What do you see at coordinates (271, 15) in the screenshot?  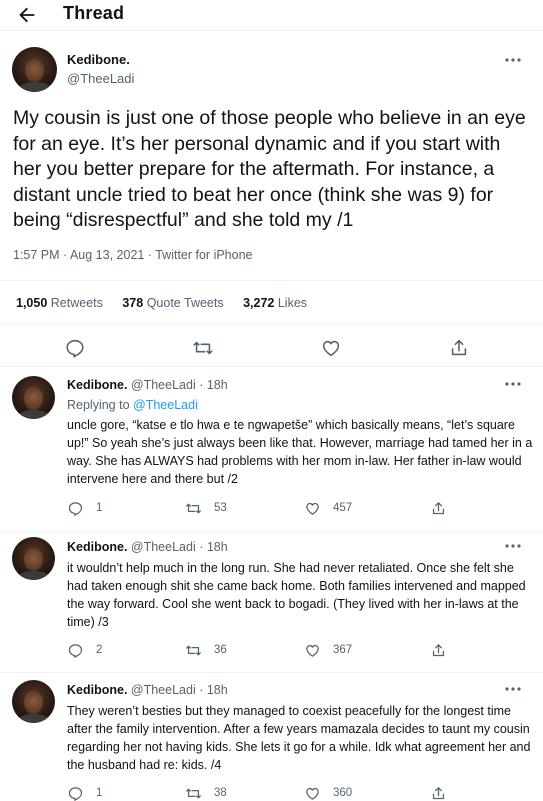 I see `thread-header: Thread` at bounding box center [271, 15].